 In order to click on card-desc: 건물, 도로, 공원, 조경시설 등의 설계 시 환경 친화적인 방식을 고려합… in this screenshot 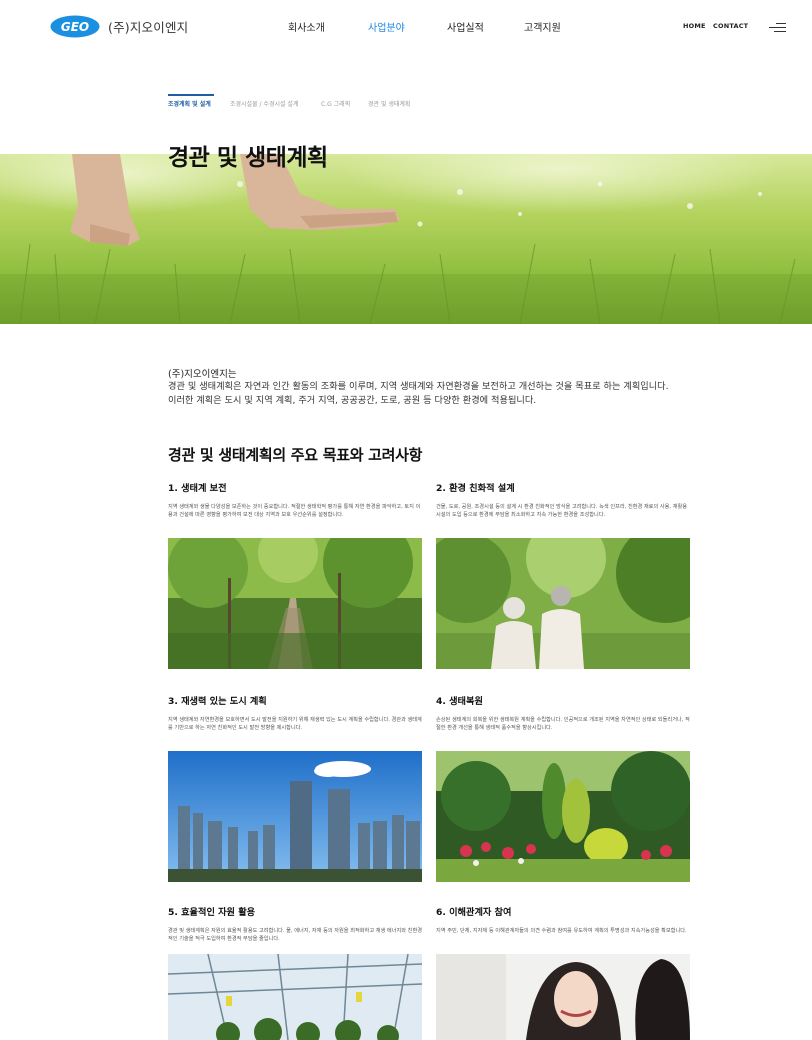, I will do `click(562, 511)`.